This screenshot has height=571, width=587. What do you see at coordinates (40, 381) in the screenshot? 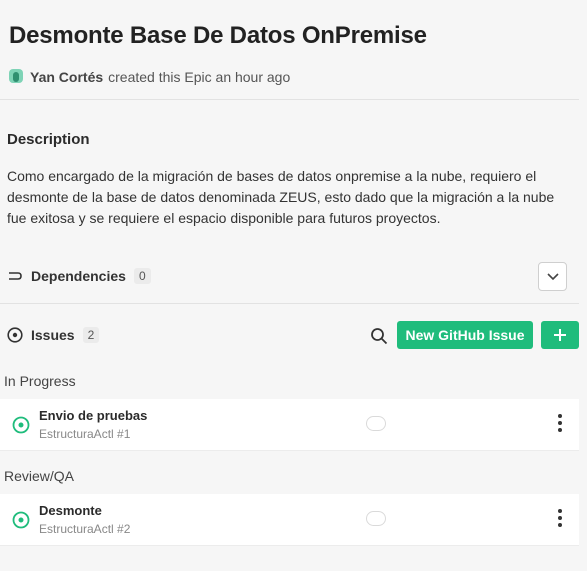
I see `group-label-in-progress: In Progress` at bounding box center [40, 381].